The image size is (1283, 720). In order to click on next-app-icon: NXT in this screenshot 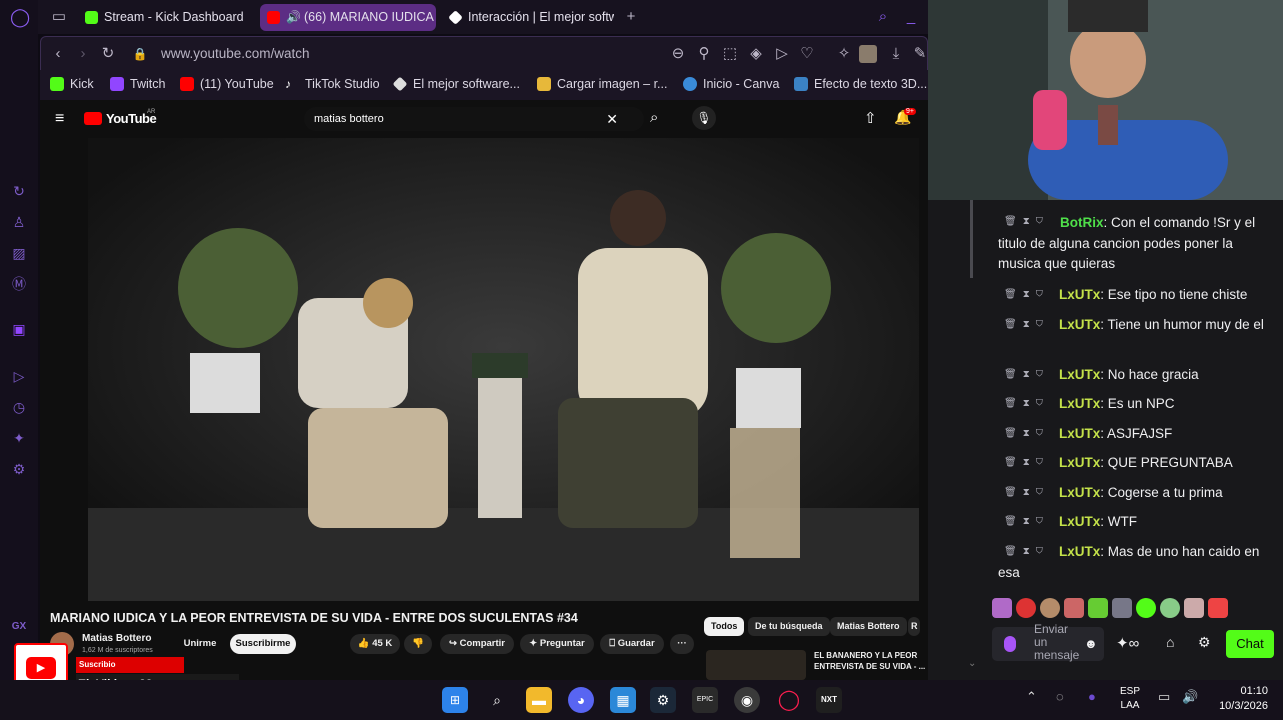, I will do `click(829, 700)`.